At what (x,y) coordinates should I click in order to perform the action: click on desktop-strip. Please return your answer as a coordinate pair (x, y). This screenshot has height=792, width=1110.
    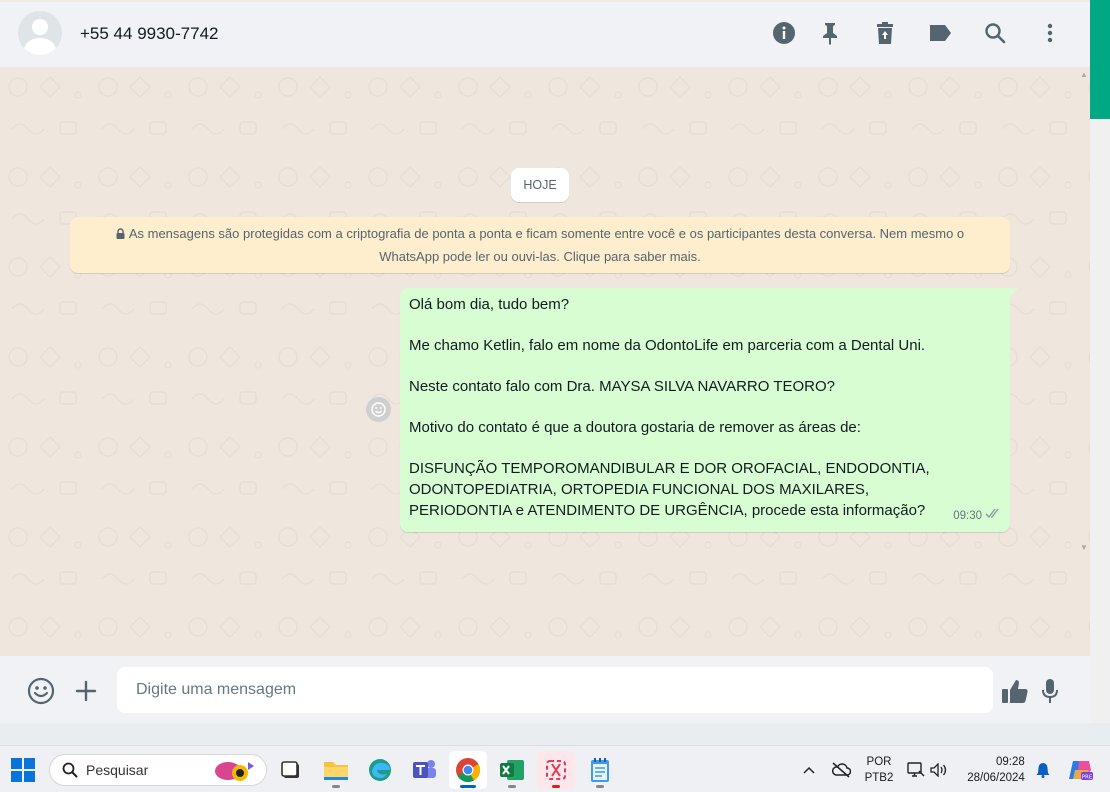
    Looking at the image, I should click on (555, 734).